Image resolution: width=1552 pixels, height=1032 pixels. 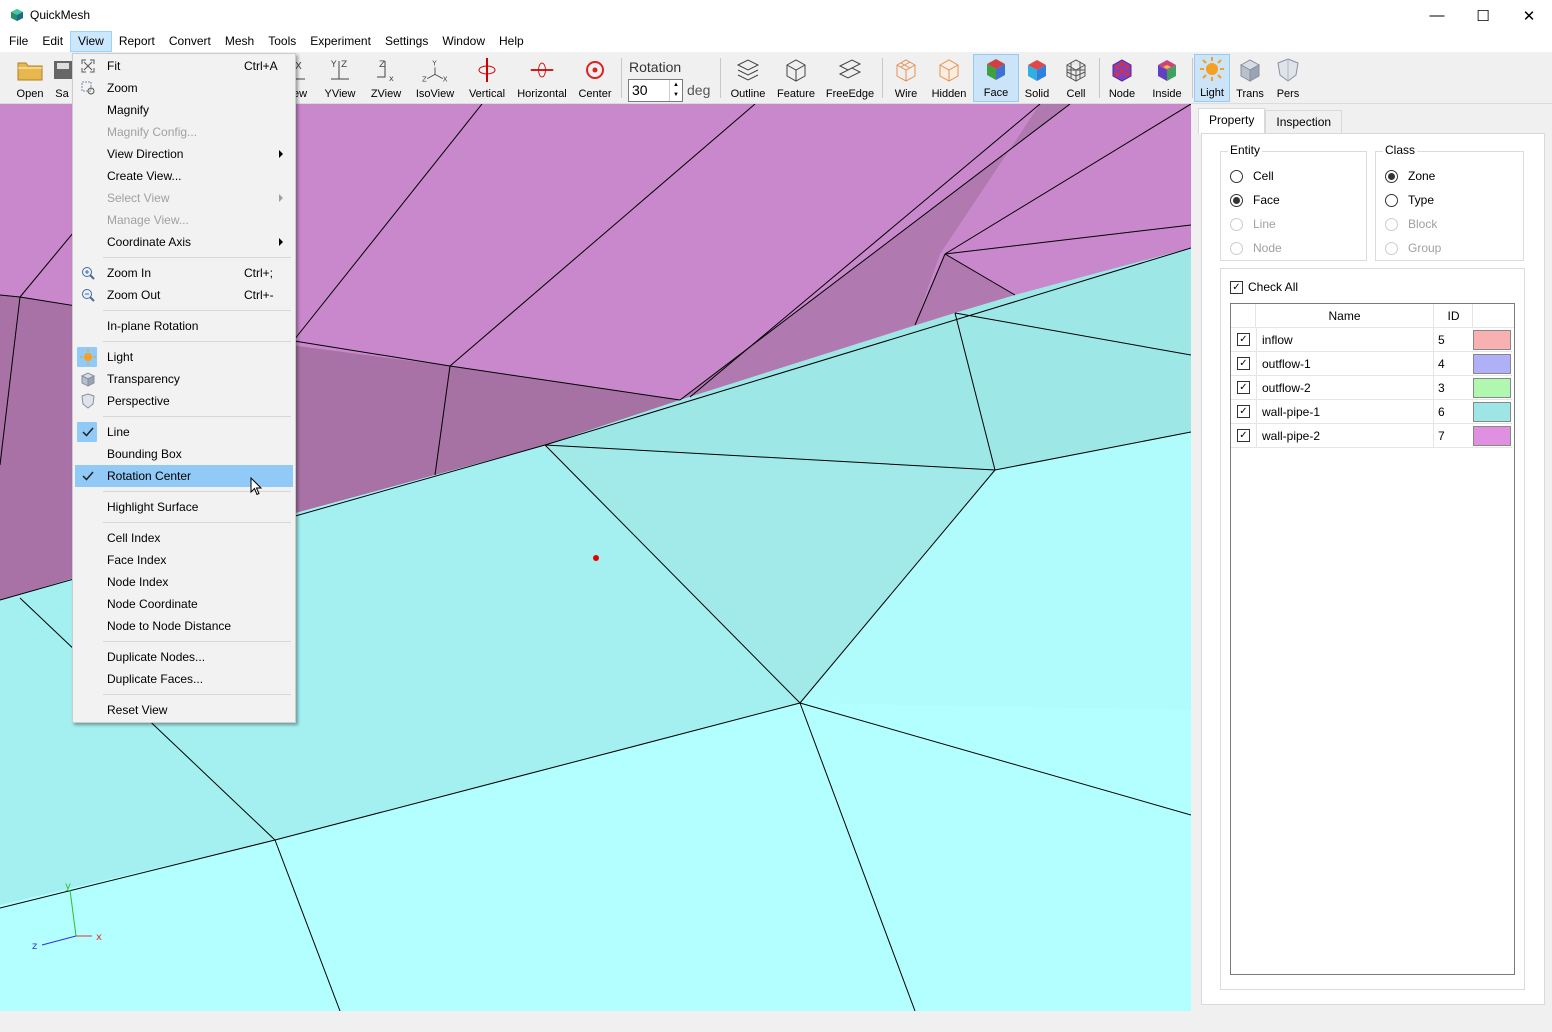 What do you see at coordinates (1411, 224) in the screenshot?
I see `class-radio-block: Block` at bounding box center [1411, 224].